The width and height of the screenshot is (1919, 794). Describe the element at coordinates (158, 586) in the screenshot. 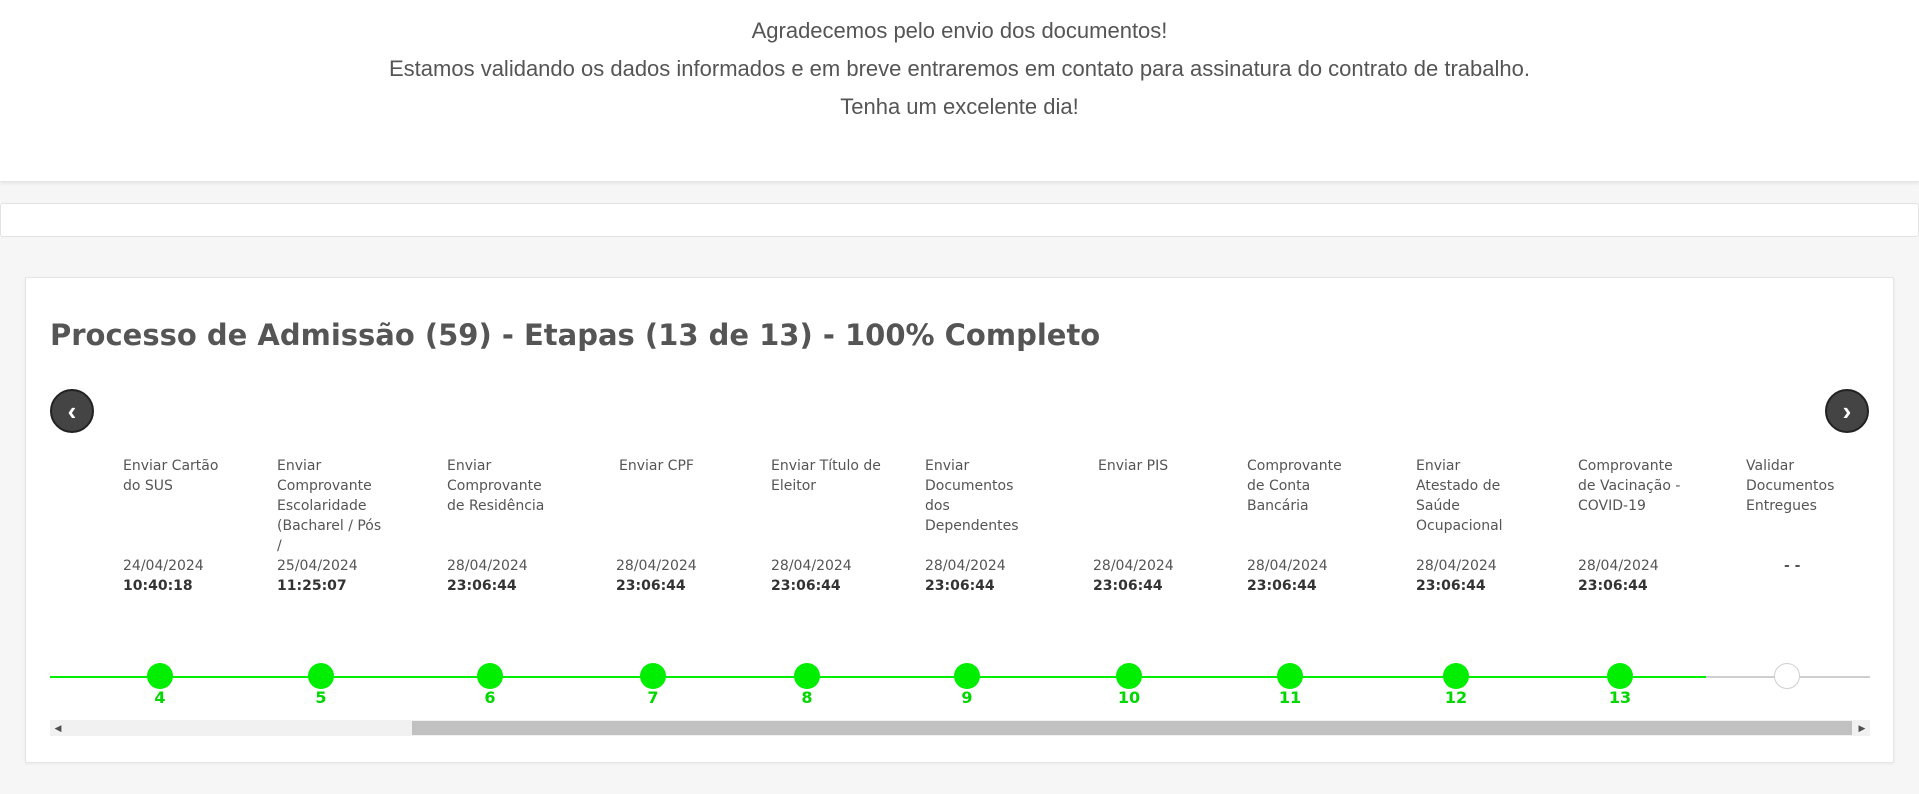

I see `step-time: 10:40:18` at that location.